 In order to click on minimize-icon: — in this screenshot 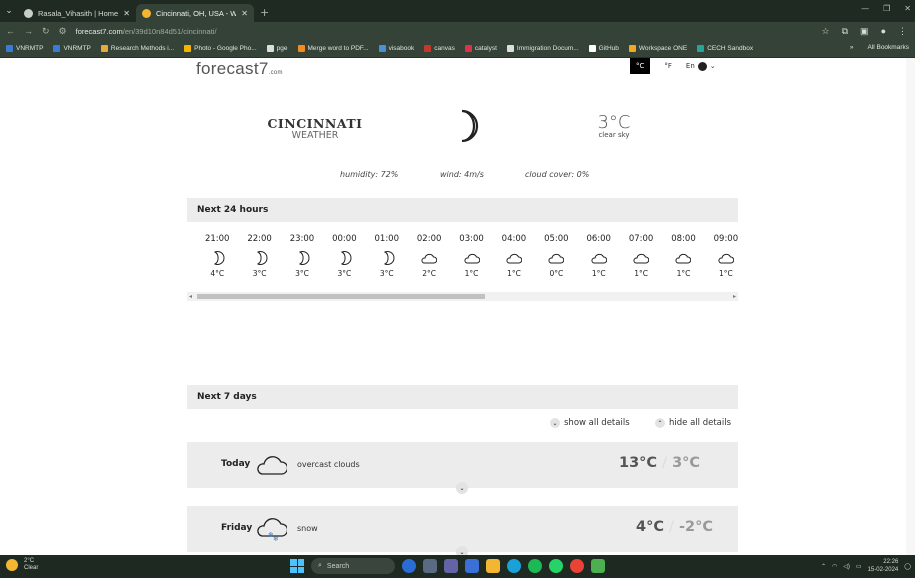, I will do `click(865, 8)`.